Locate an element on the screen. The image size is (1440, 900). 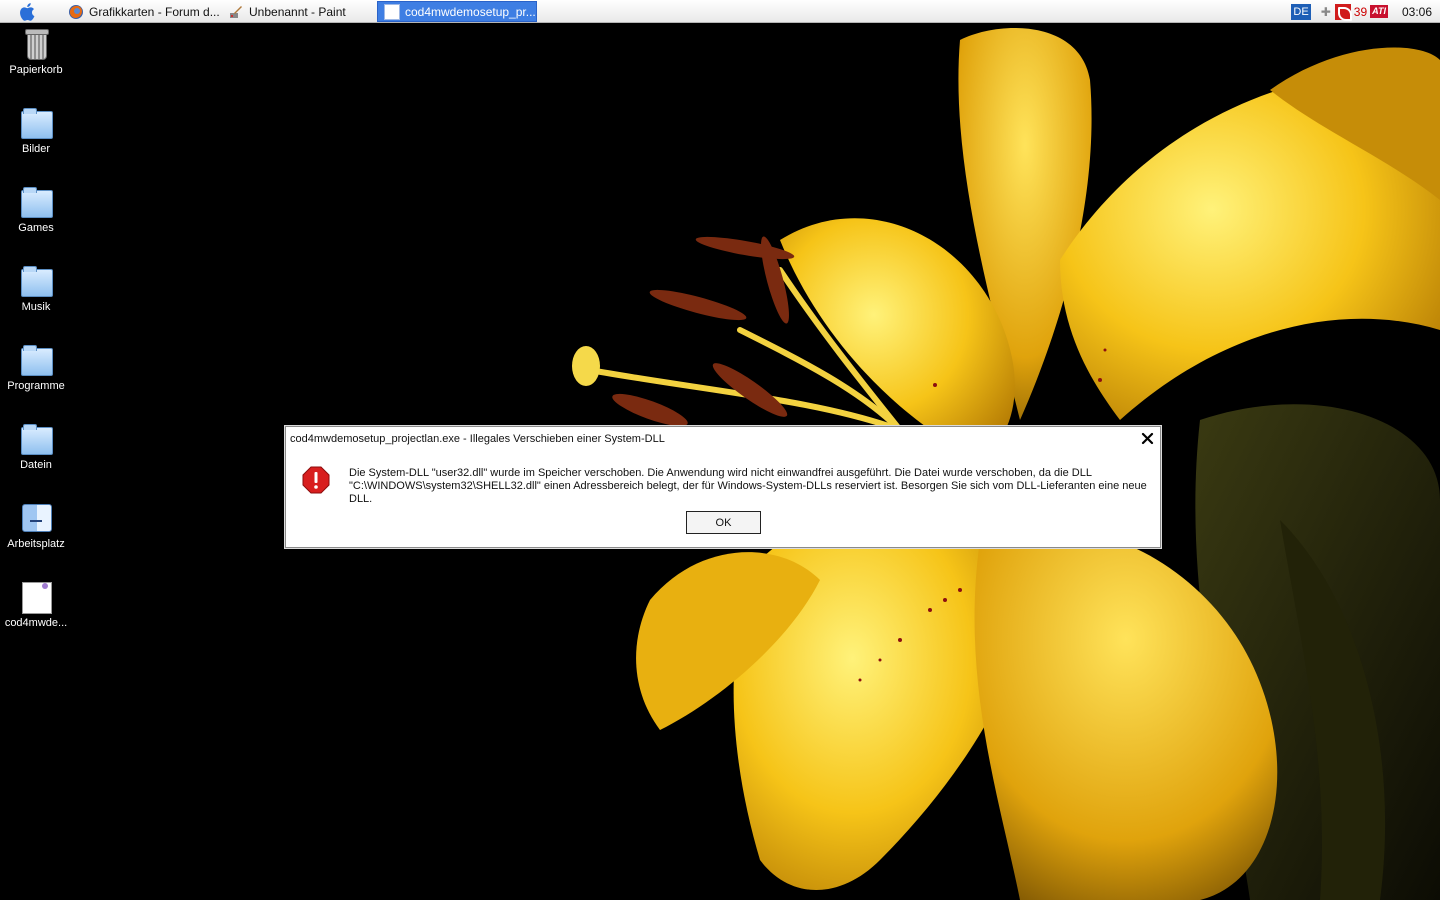
taskbar-item-paint: Unbenannt - Paint is located at coordinates (299, 11).